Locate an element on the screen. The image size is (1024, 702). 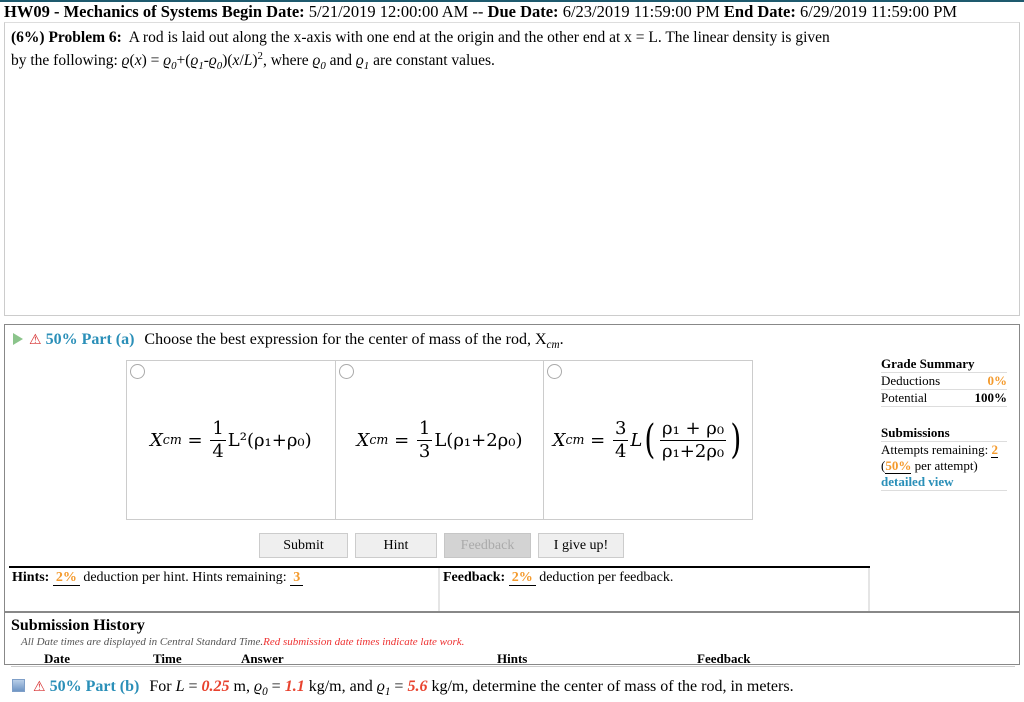
column-date: Date is located at coordinates (57, 658).